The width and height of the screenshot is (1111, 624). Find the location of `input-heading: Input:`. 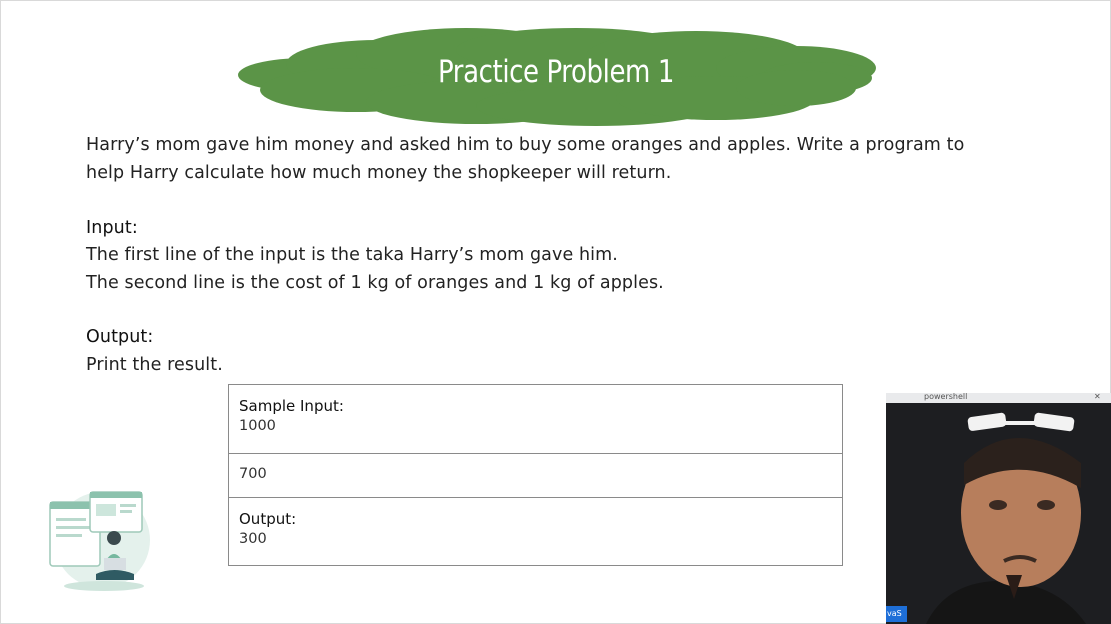

input-heading: Input: is located at coordinates (112, 228).